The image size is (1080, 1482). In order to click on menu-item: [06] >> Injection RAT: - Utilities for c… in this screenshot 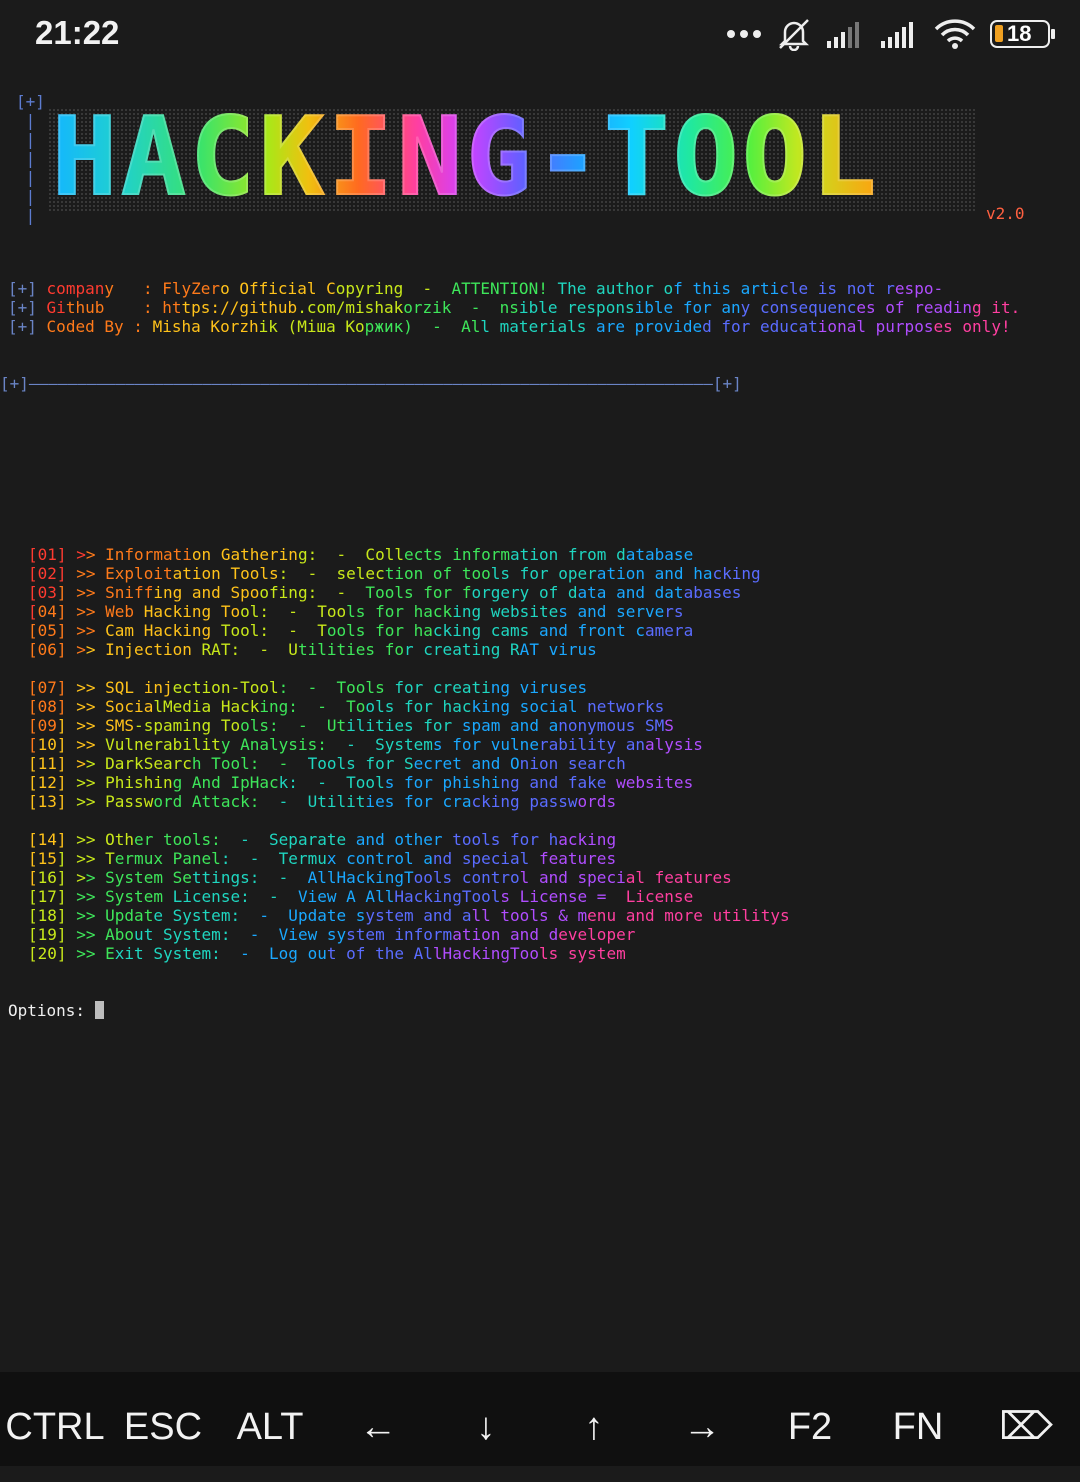, I will do `click(554, 649)`.